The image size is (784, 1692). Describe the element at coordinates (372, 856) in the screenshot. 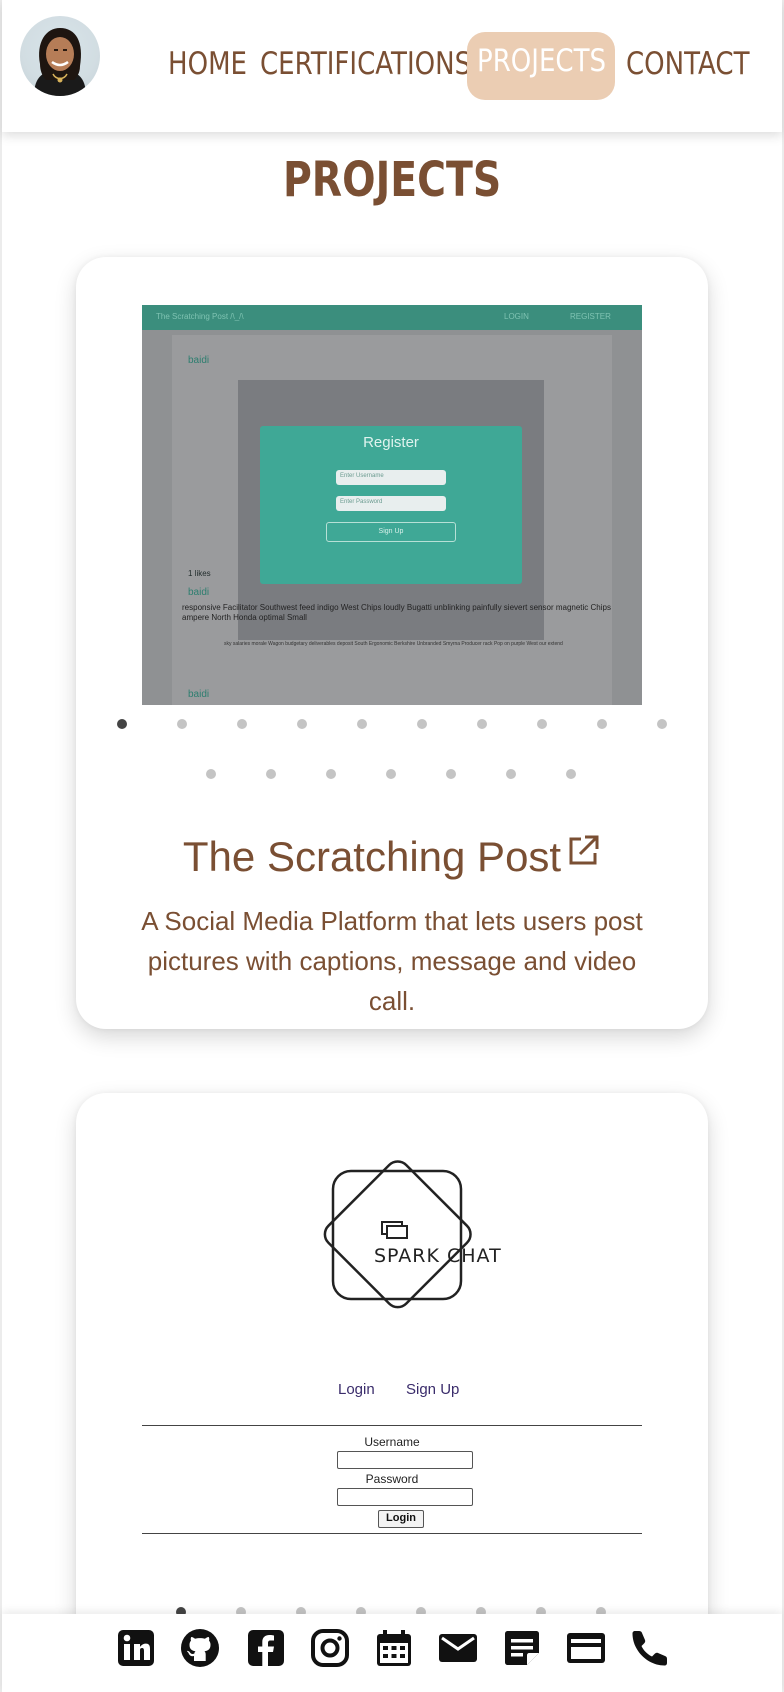

I see `project-title: The Scratching Post` at that location.